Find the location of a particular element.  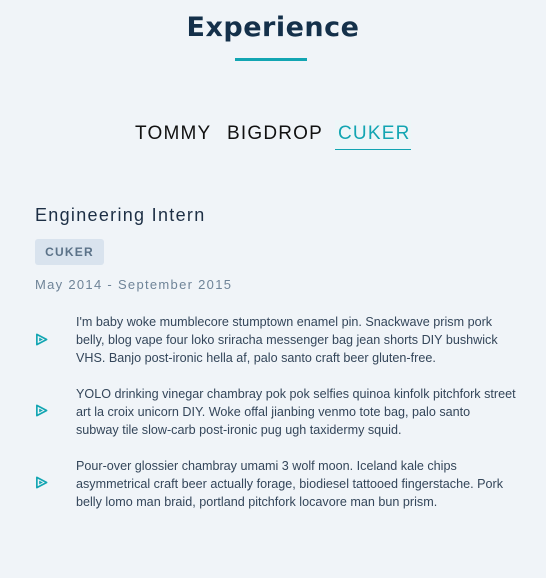

tab-bigdrop: BIGDROP is located at coordinates (275, 135).